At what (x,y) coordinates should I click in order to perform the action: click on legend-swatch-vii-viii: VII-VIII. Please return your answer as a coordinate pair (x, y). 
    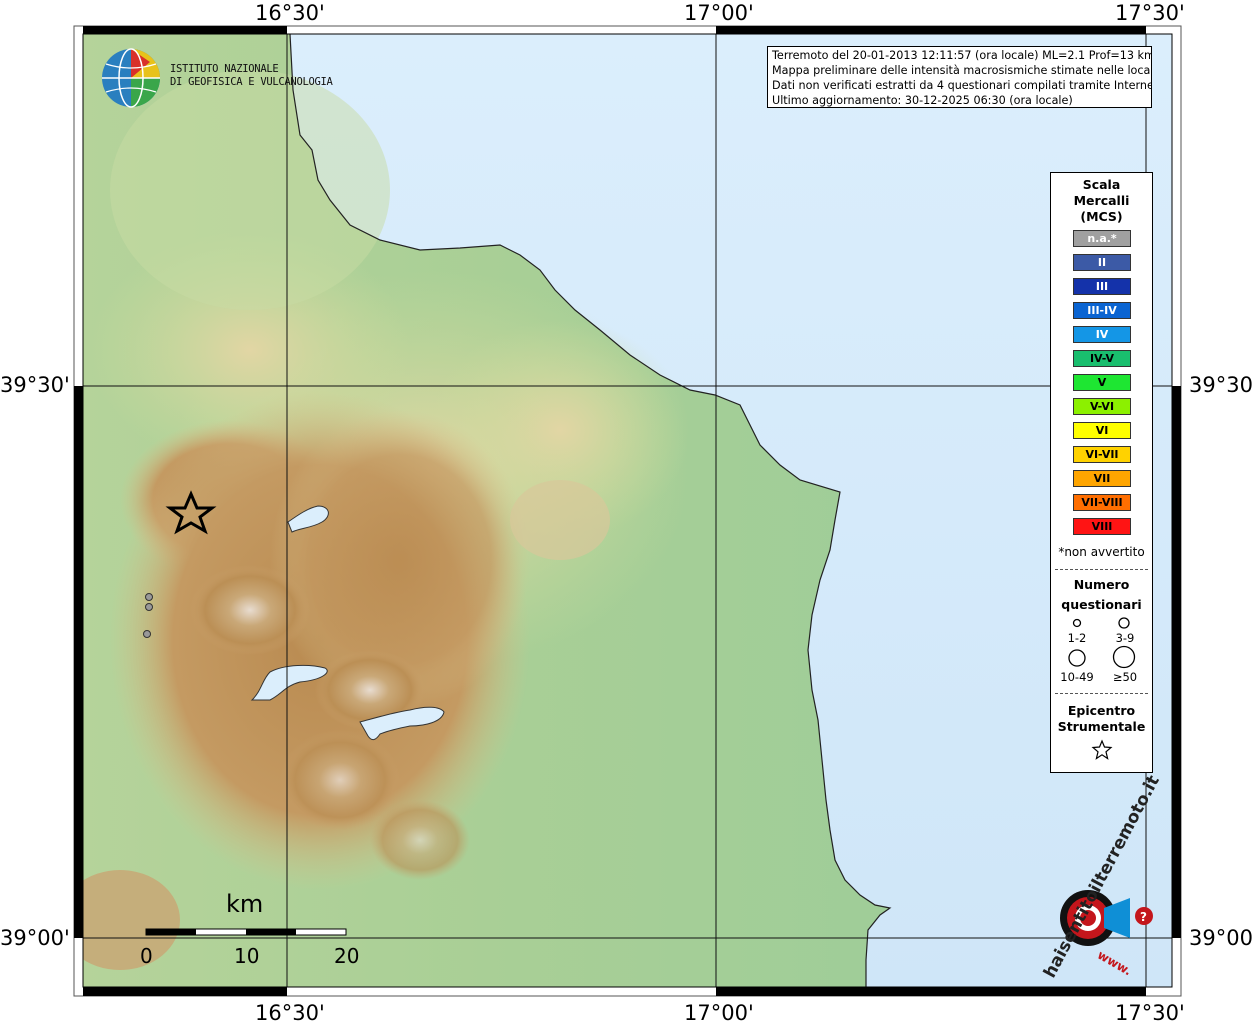
    Looking at the image, I should click on (1102, 502).